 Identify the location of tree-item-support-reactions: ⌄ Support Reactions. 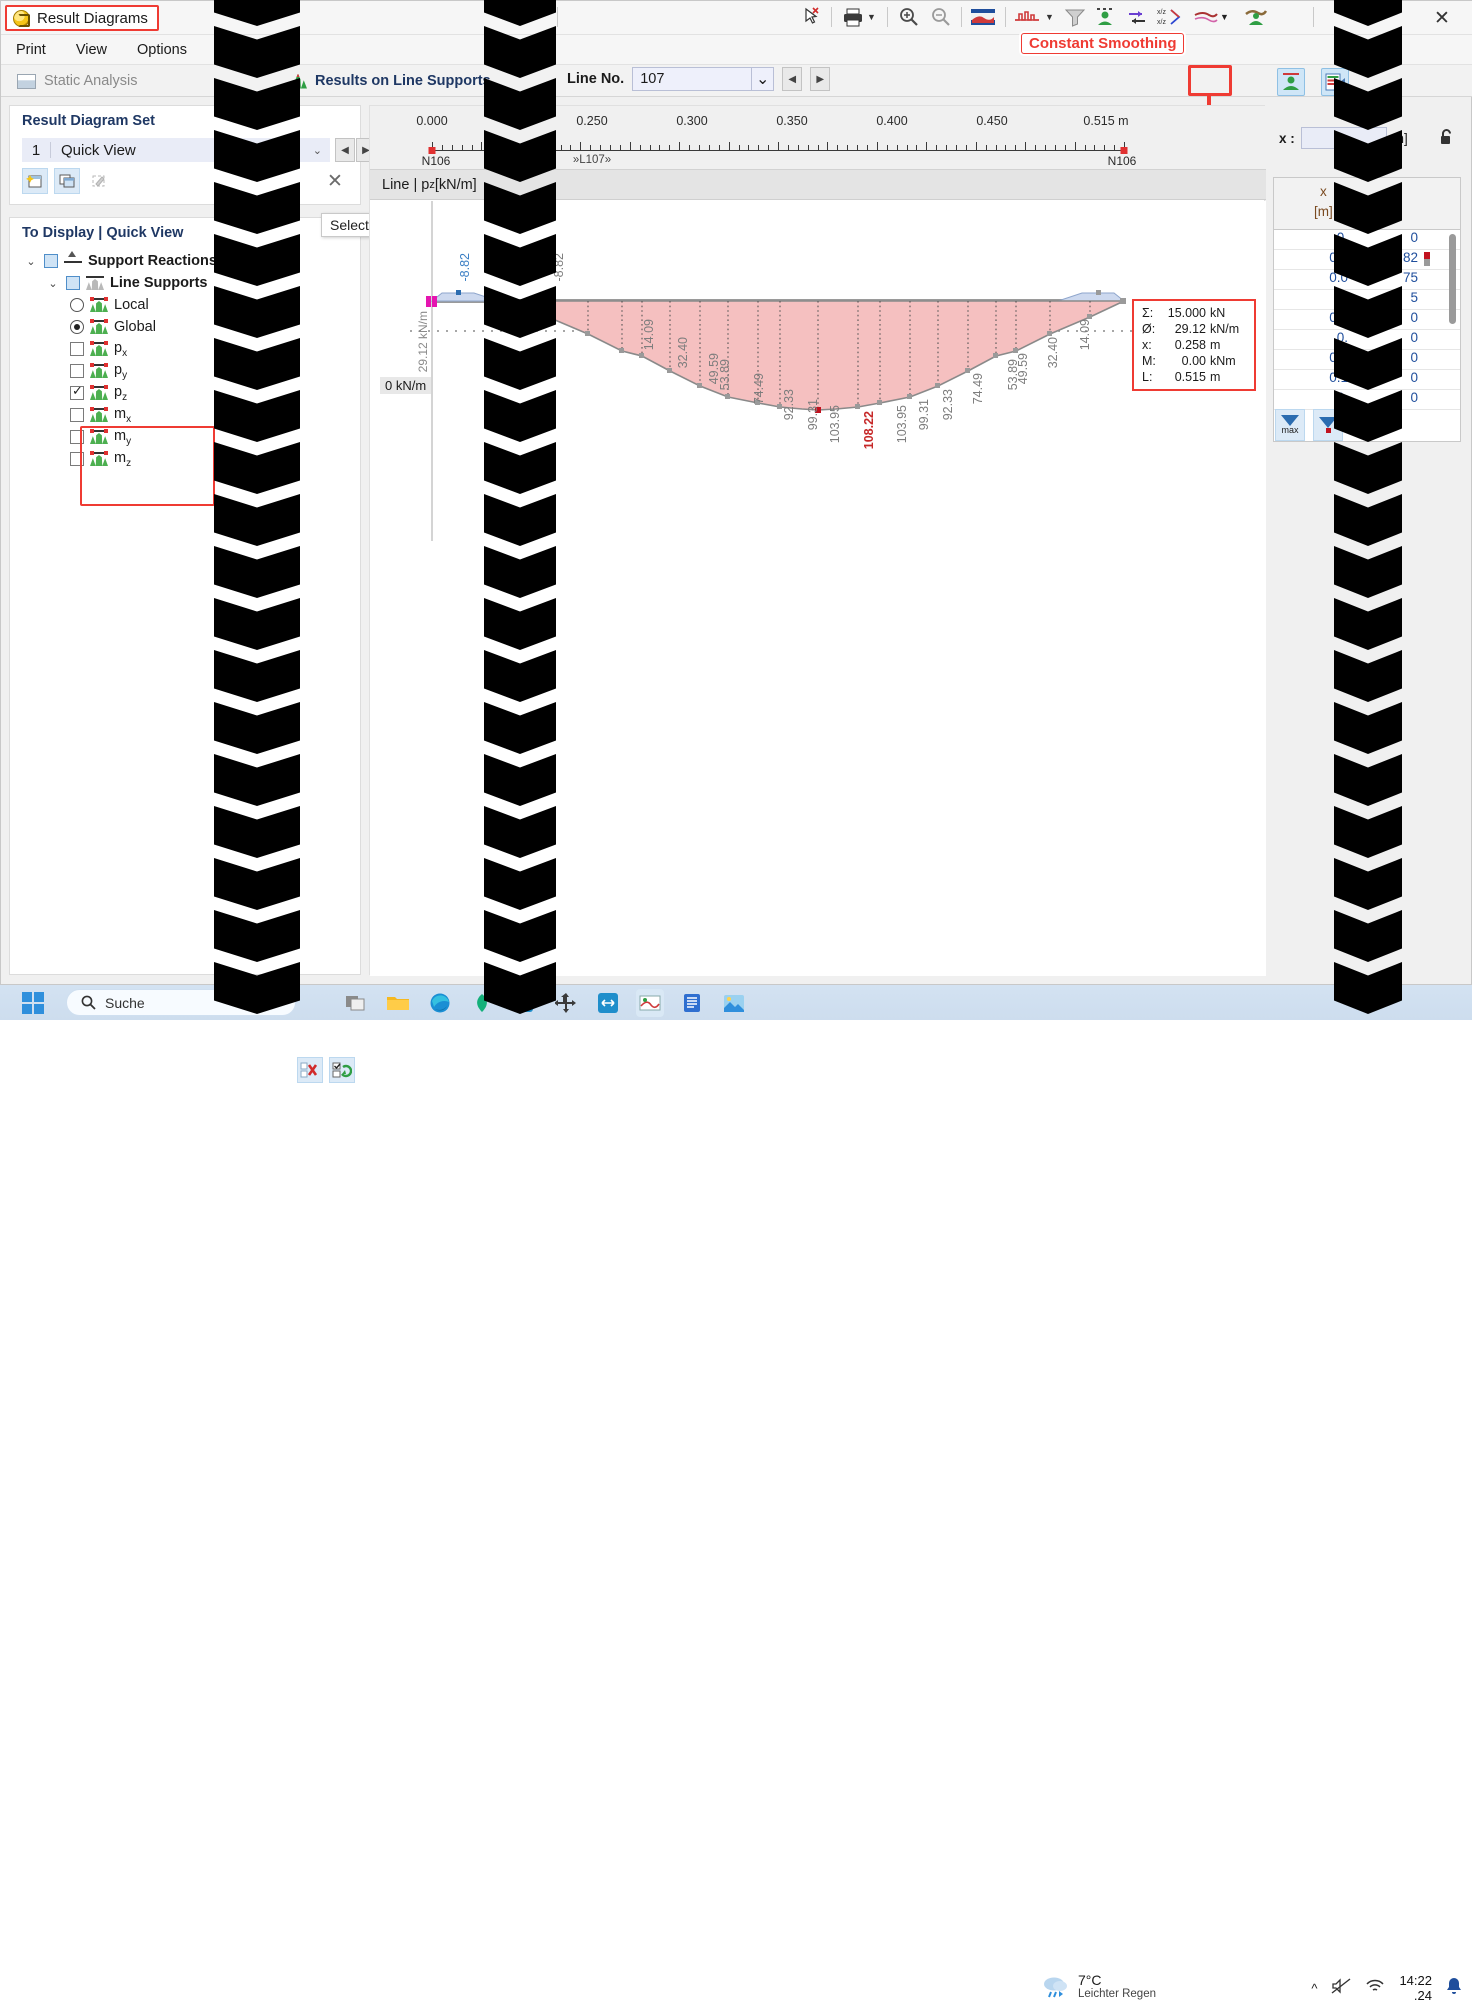
(186, 261).